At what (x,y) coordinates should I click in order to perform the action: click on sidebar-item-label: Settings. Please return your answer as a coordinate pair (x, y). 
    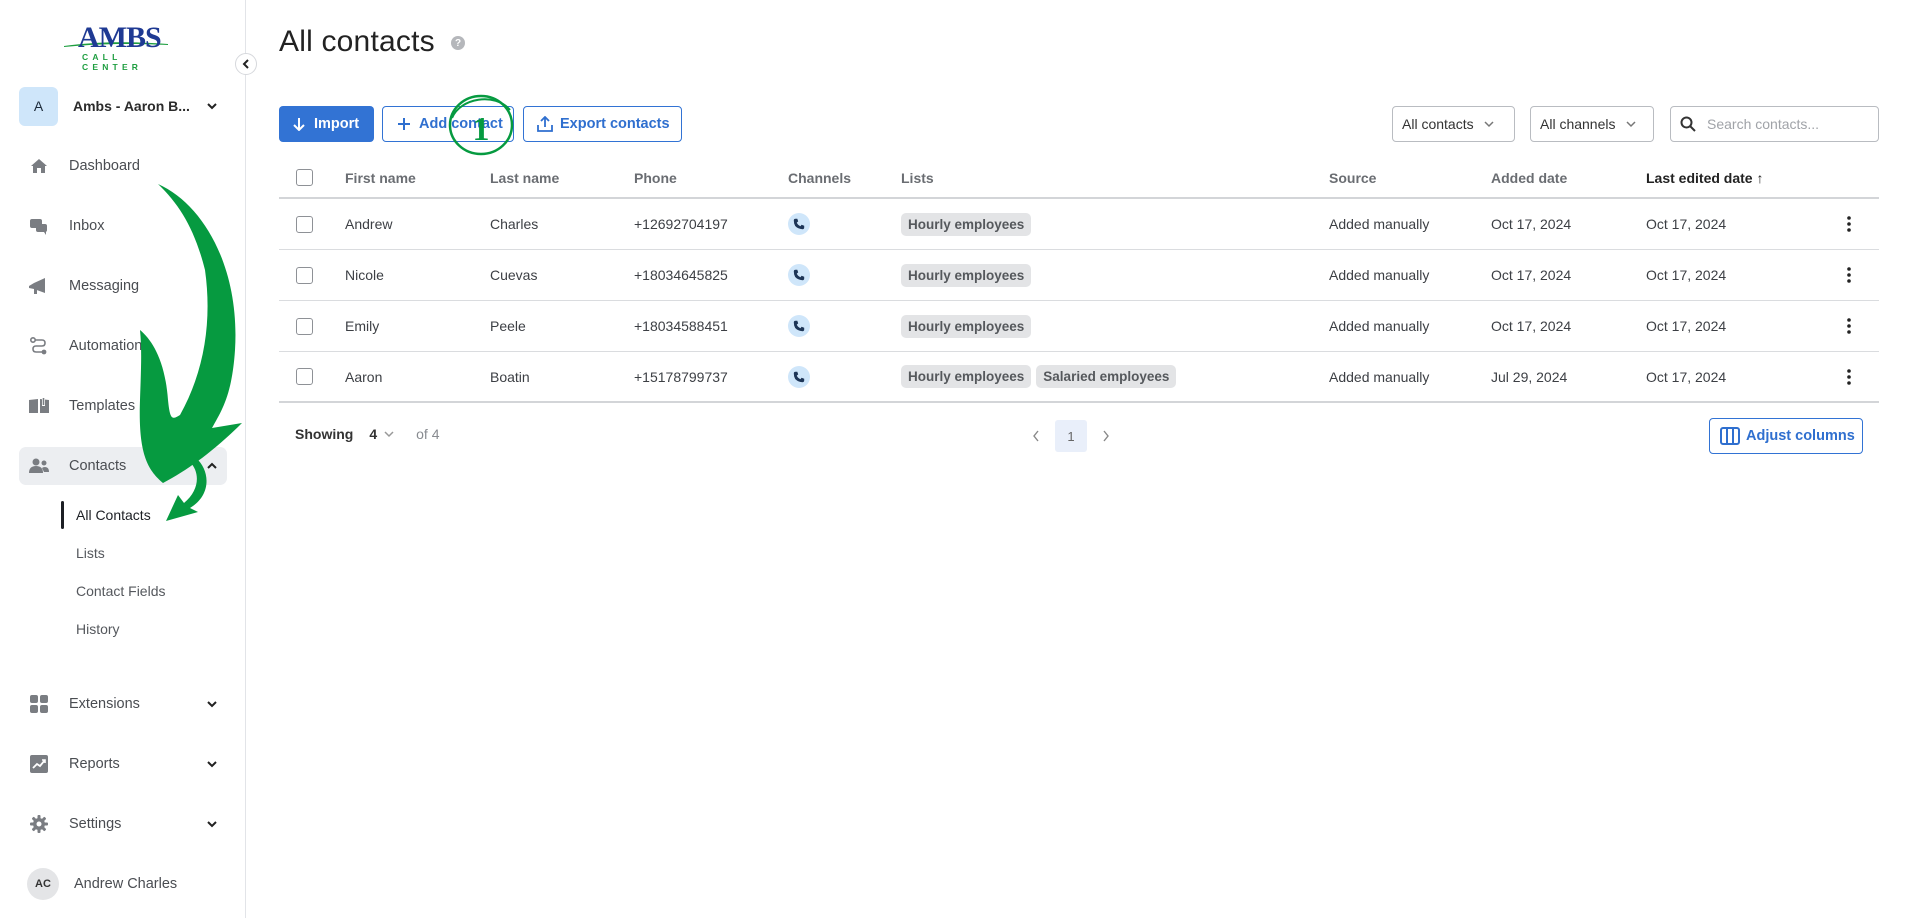
    Looking at the image, I should click on (95, 824).